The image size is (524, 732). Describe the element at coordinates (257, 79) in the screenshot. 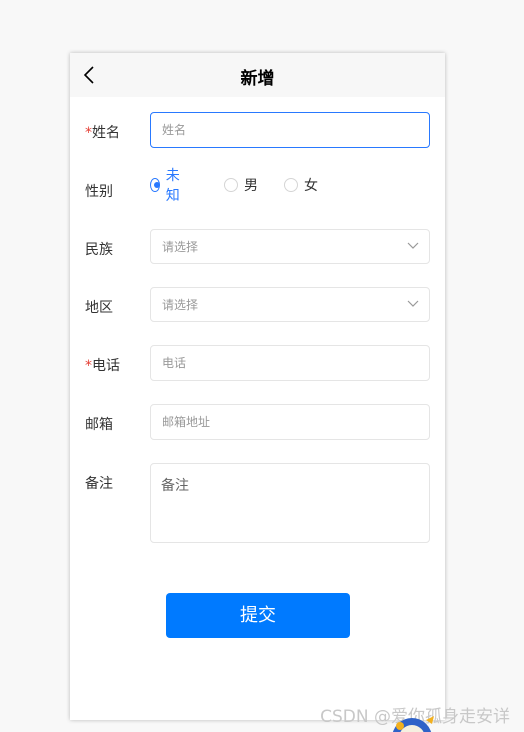

I see `page-title: 新增` at that location.